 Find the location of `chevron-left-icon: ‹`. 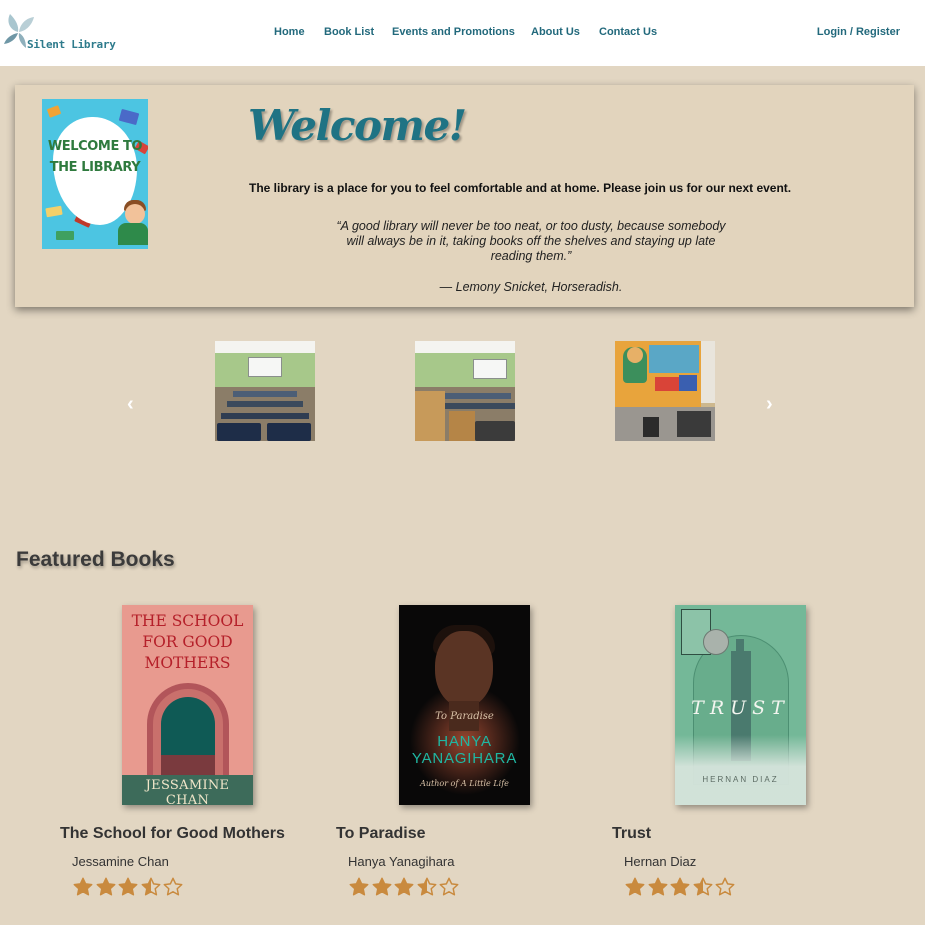

chevron-left-icon: ‹ is located at coordinates (130, 404).